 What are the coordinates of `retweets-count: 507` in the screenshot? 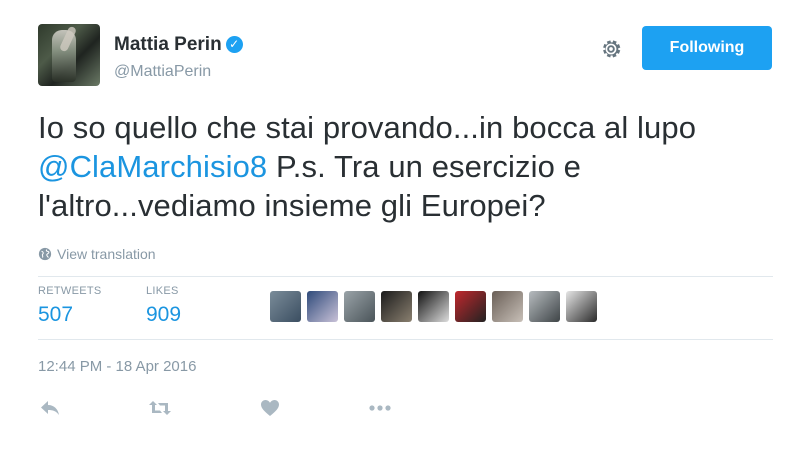 It's located at (56, 314).